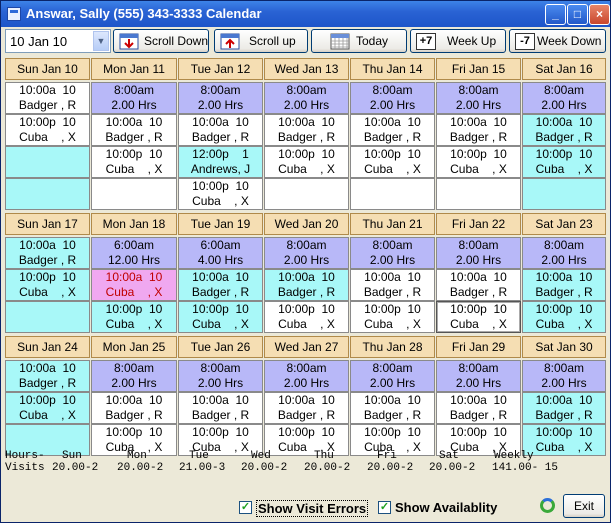  I want to click on close-button: ×, so click(599, 14).